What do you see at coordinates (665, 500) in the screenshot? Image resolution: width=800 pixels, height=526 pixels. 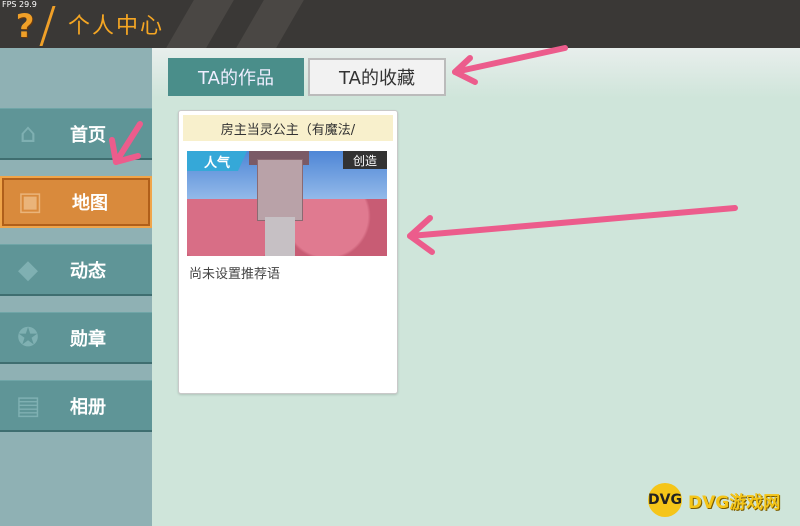 I see `watermark-logo-icon: DVG` at bounding box center [665, 500].